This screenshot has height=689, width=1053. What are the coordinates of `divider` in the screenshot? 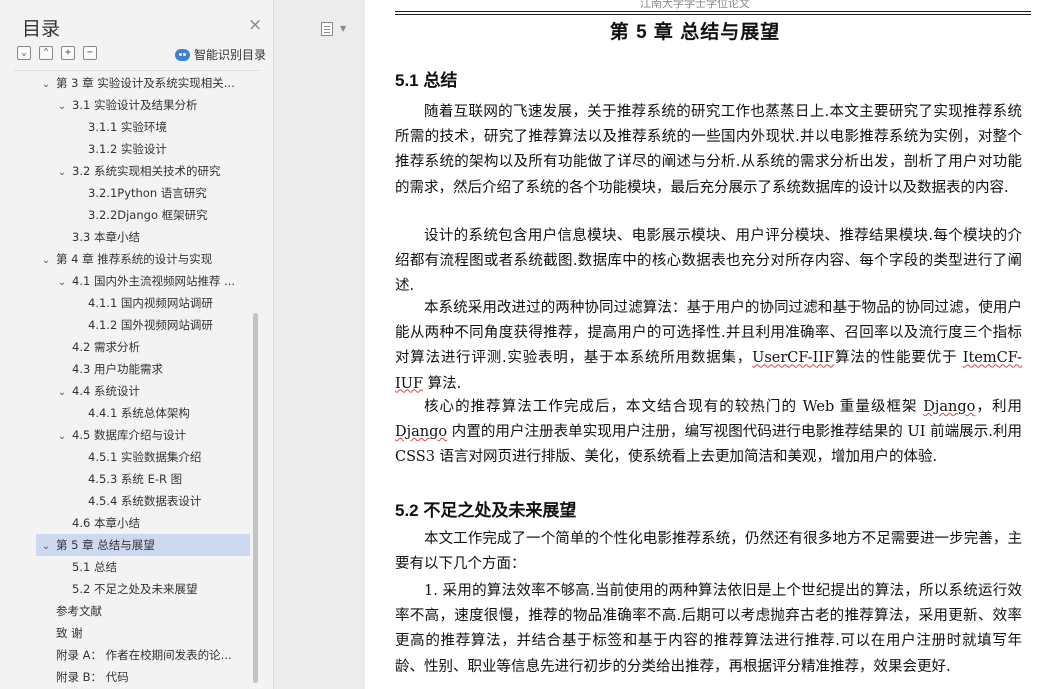 It's located at (137, 70).